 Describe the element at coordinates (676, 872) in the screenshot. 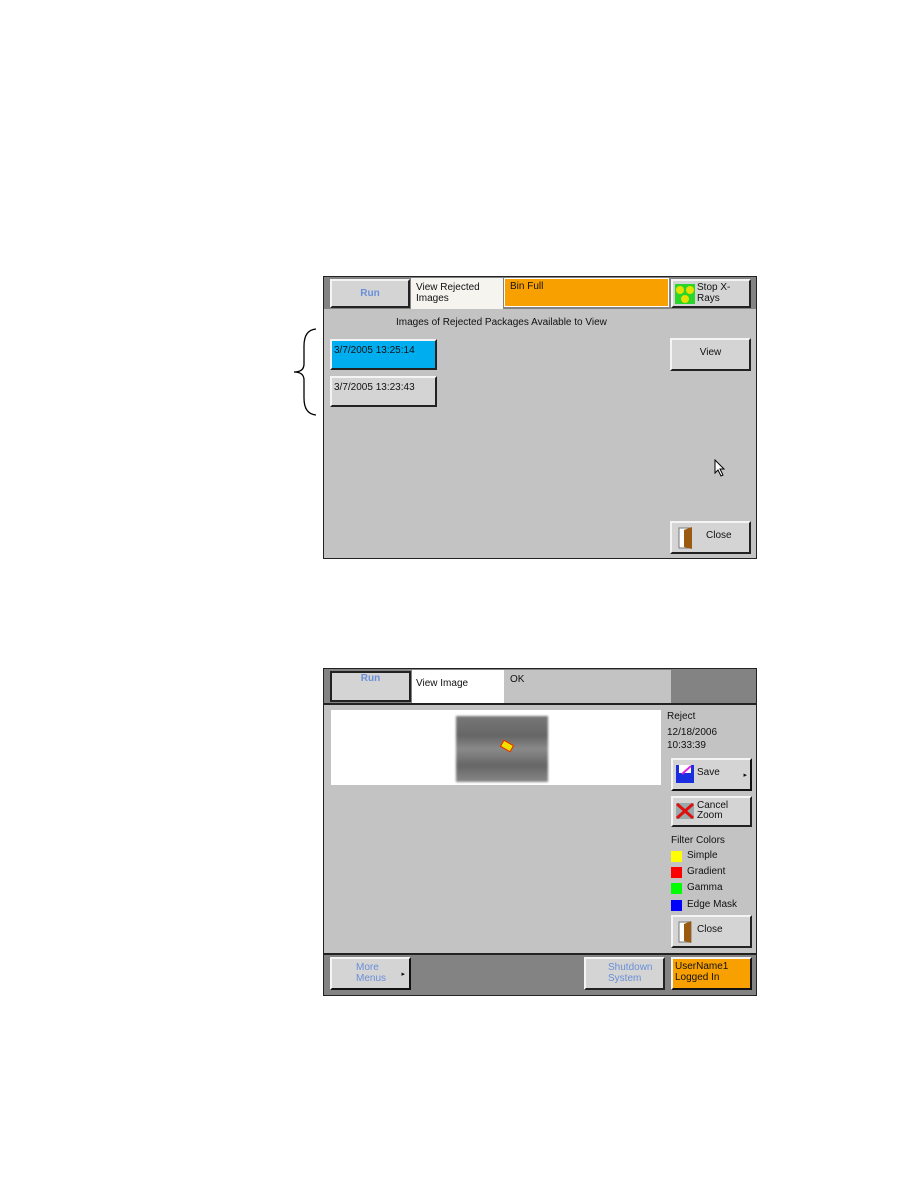

I see `swatch-gradient` at that location.